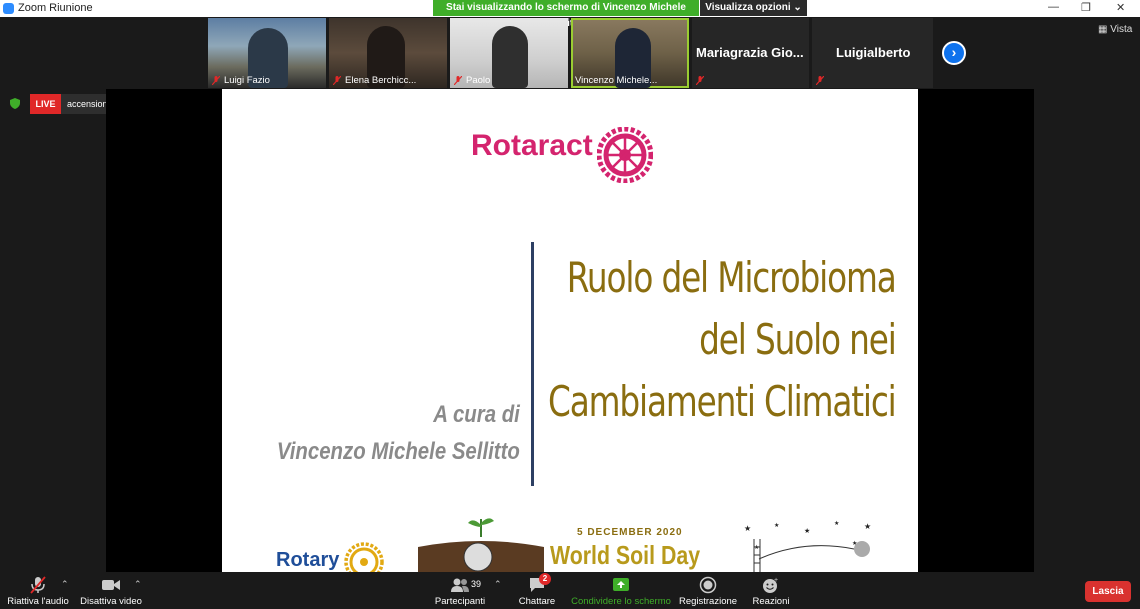 This screenshot has width=1140, height=609. I want to click on zoom-app-icon, so click(8, 8).